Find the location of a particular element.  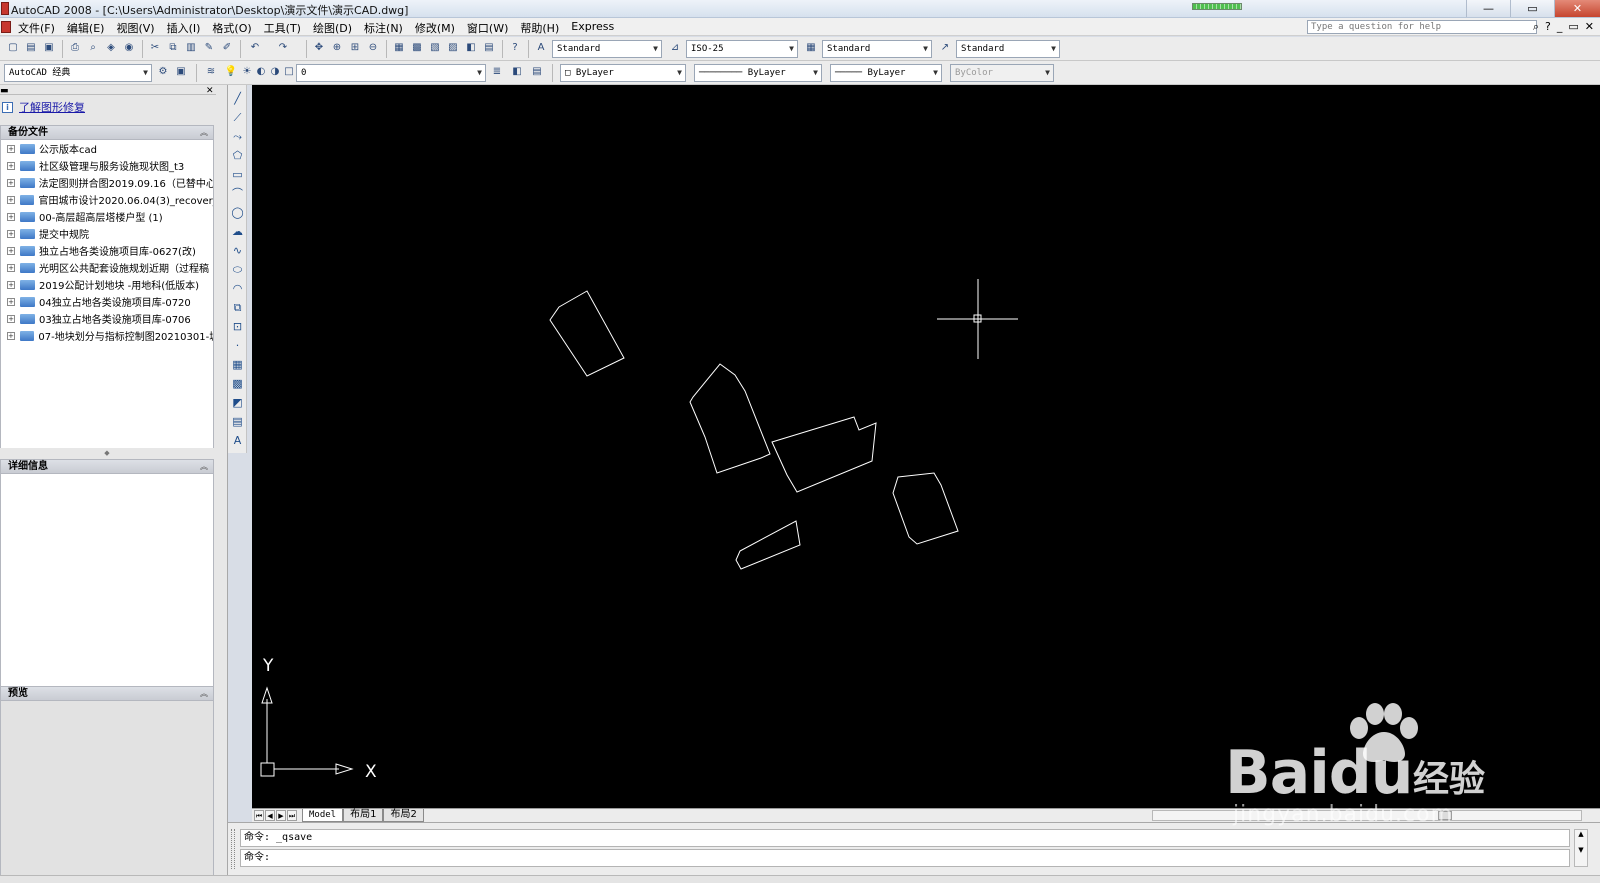

pan-icon: ✥ is located at coordinates (319, 48).